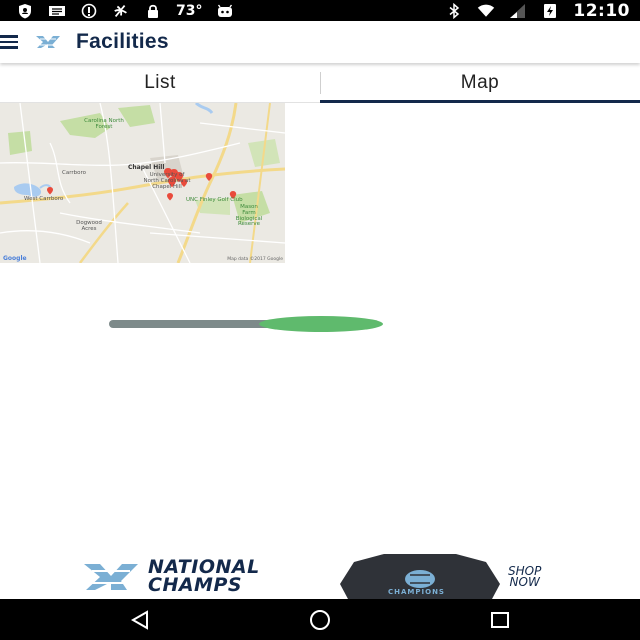 The height and width of the screenshot is (640, 640). What do you see at coordinates (518, 11) in the screenshot?
I see `signal-icon` at bounding box center [518, 11].